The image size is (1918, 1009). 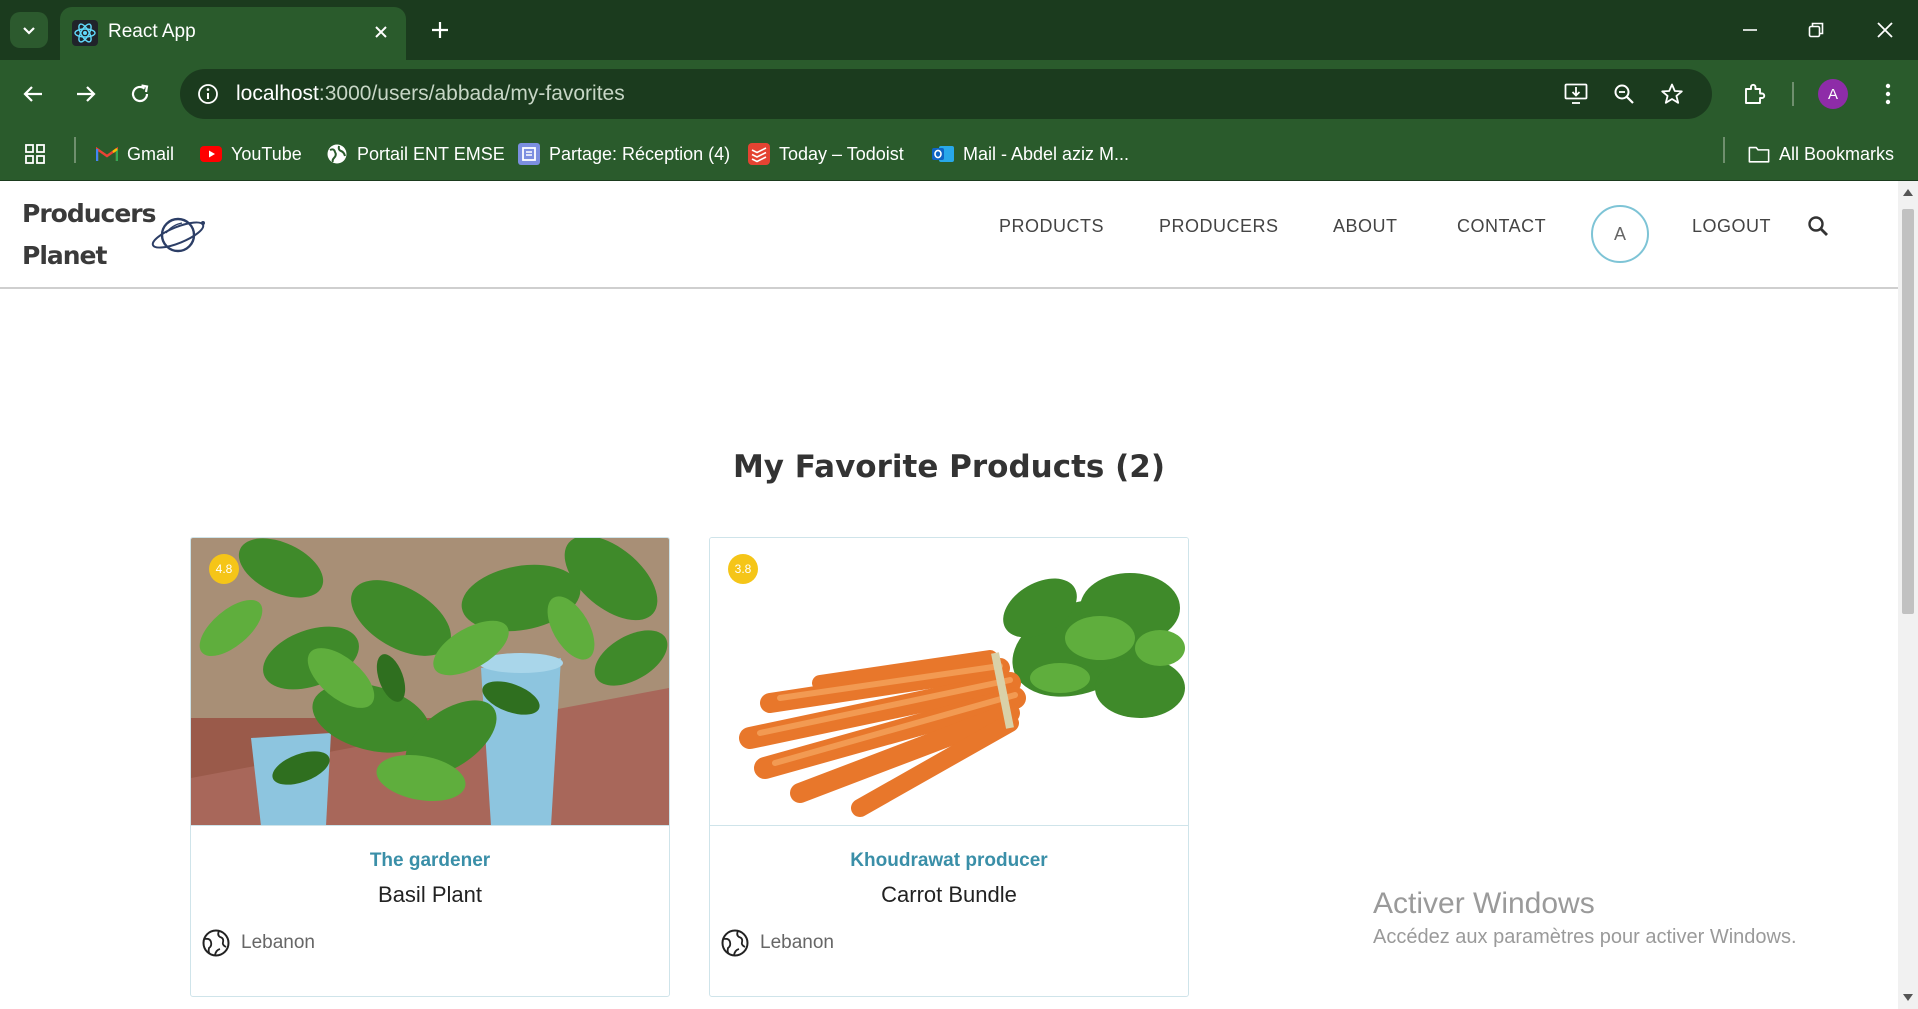 What do you see at coordinates (1837, 153) in the screenshot?
I see `all-bookmarks-label: All Bookmarks` at bounding box center [1837, 153].